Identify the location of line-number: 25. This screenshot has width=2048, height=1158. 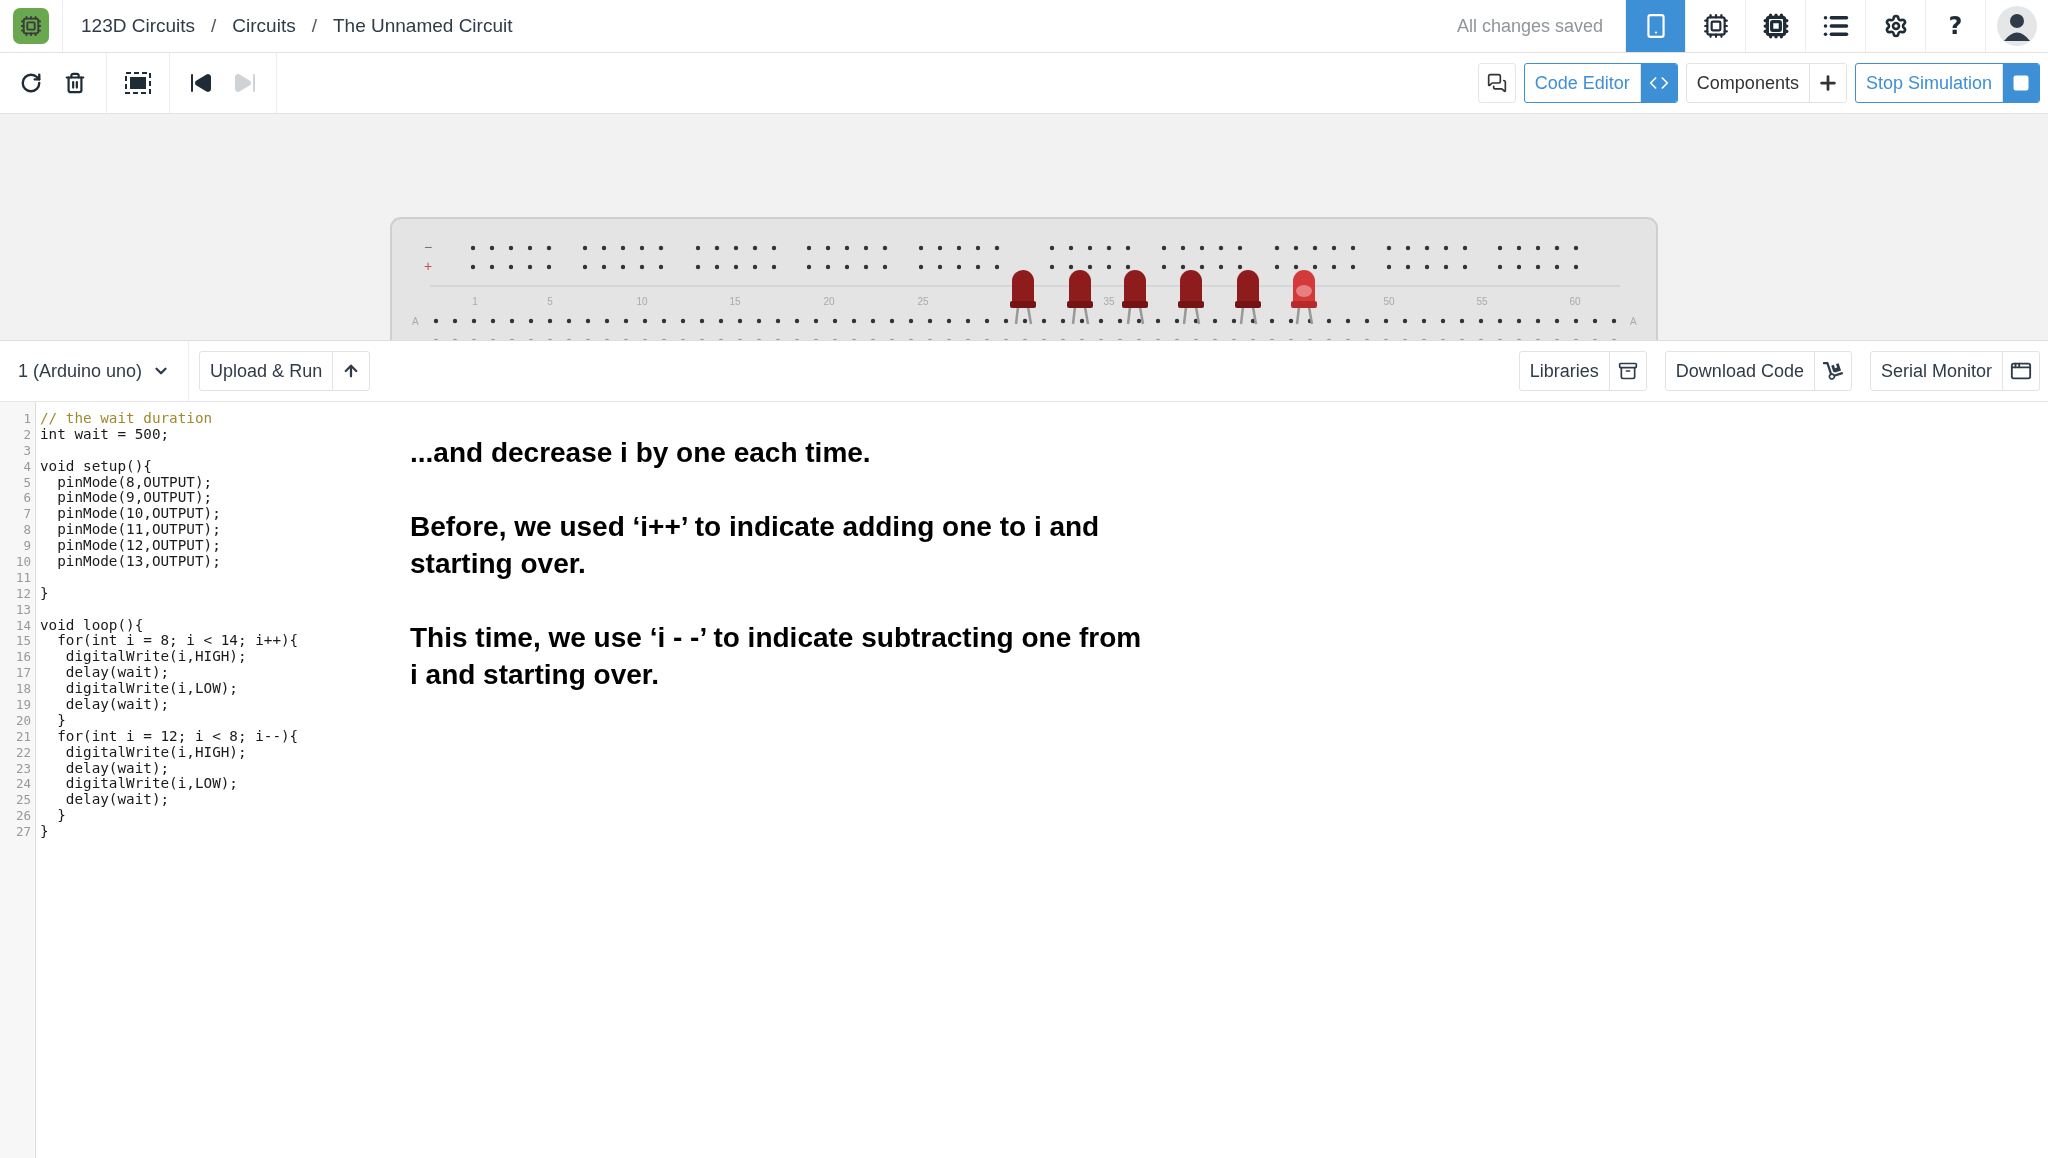
(23, 800).